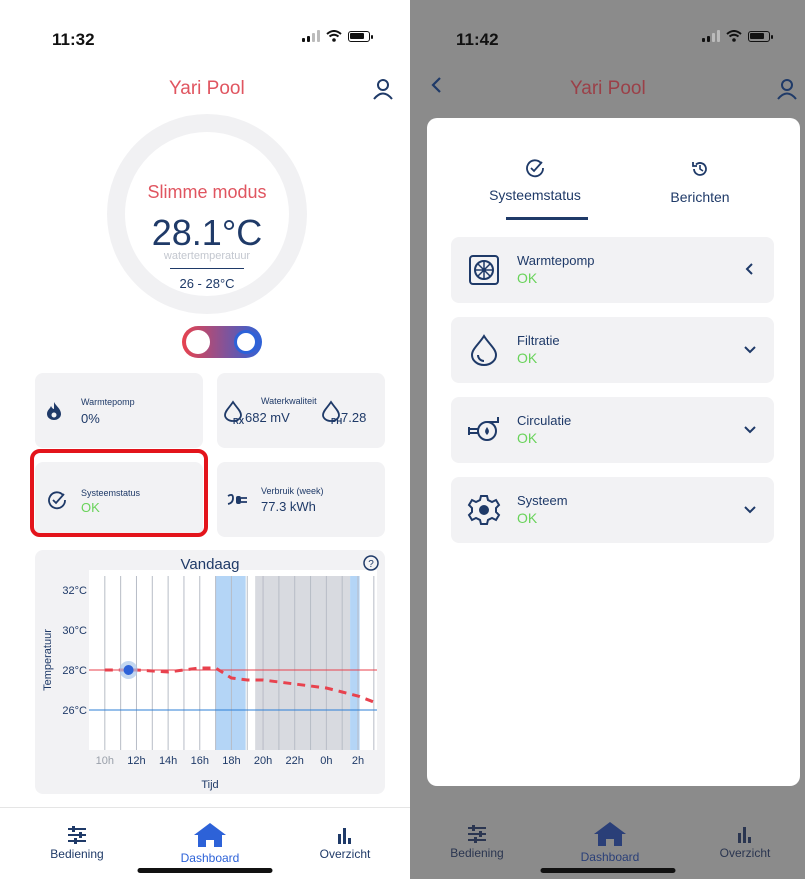 This screenshot has width=805, height=879. Describe the element at coordinates (477, 853) in the screenshot. I see `tab-label: Bediening` at that location.